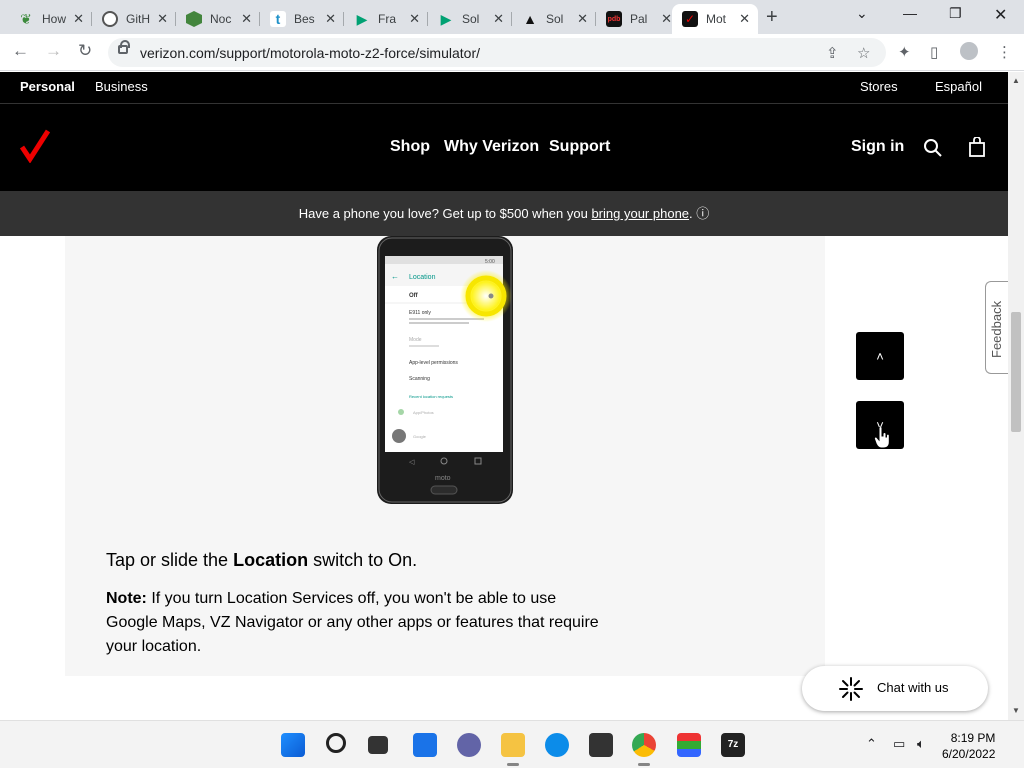 The width and height of the screenshot is (1024, 768). I want to click on next-step-button: ˅, so click(880, 425).